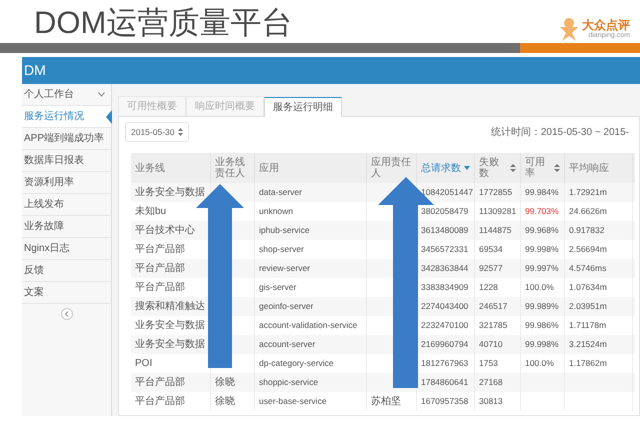 Image resolution: width=640 pixels, height=424 pixels. I want to click on app-brand: DM, so click(35, 70).